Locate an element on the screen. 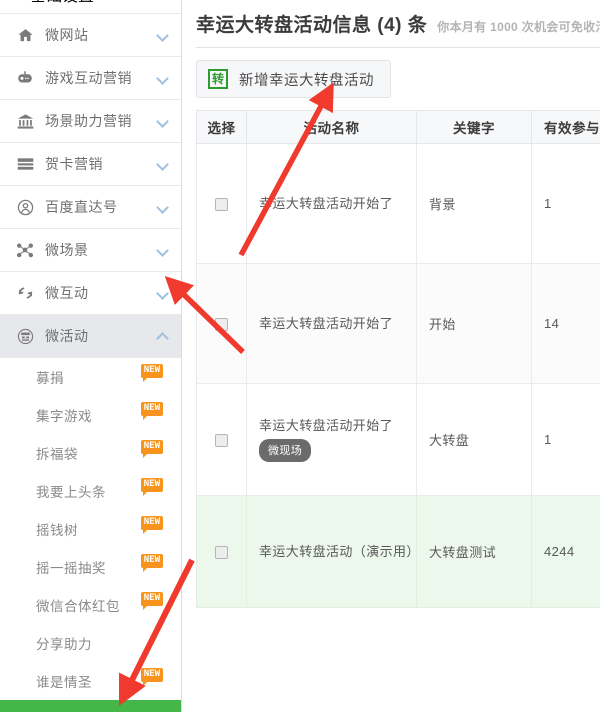 This screenshot has height=712, width=600. chevron-up-icon is located at coordinates (162, 338).